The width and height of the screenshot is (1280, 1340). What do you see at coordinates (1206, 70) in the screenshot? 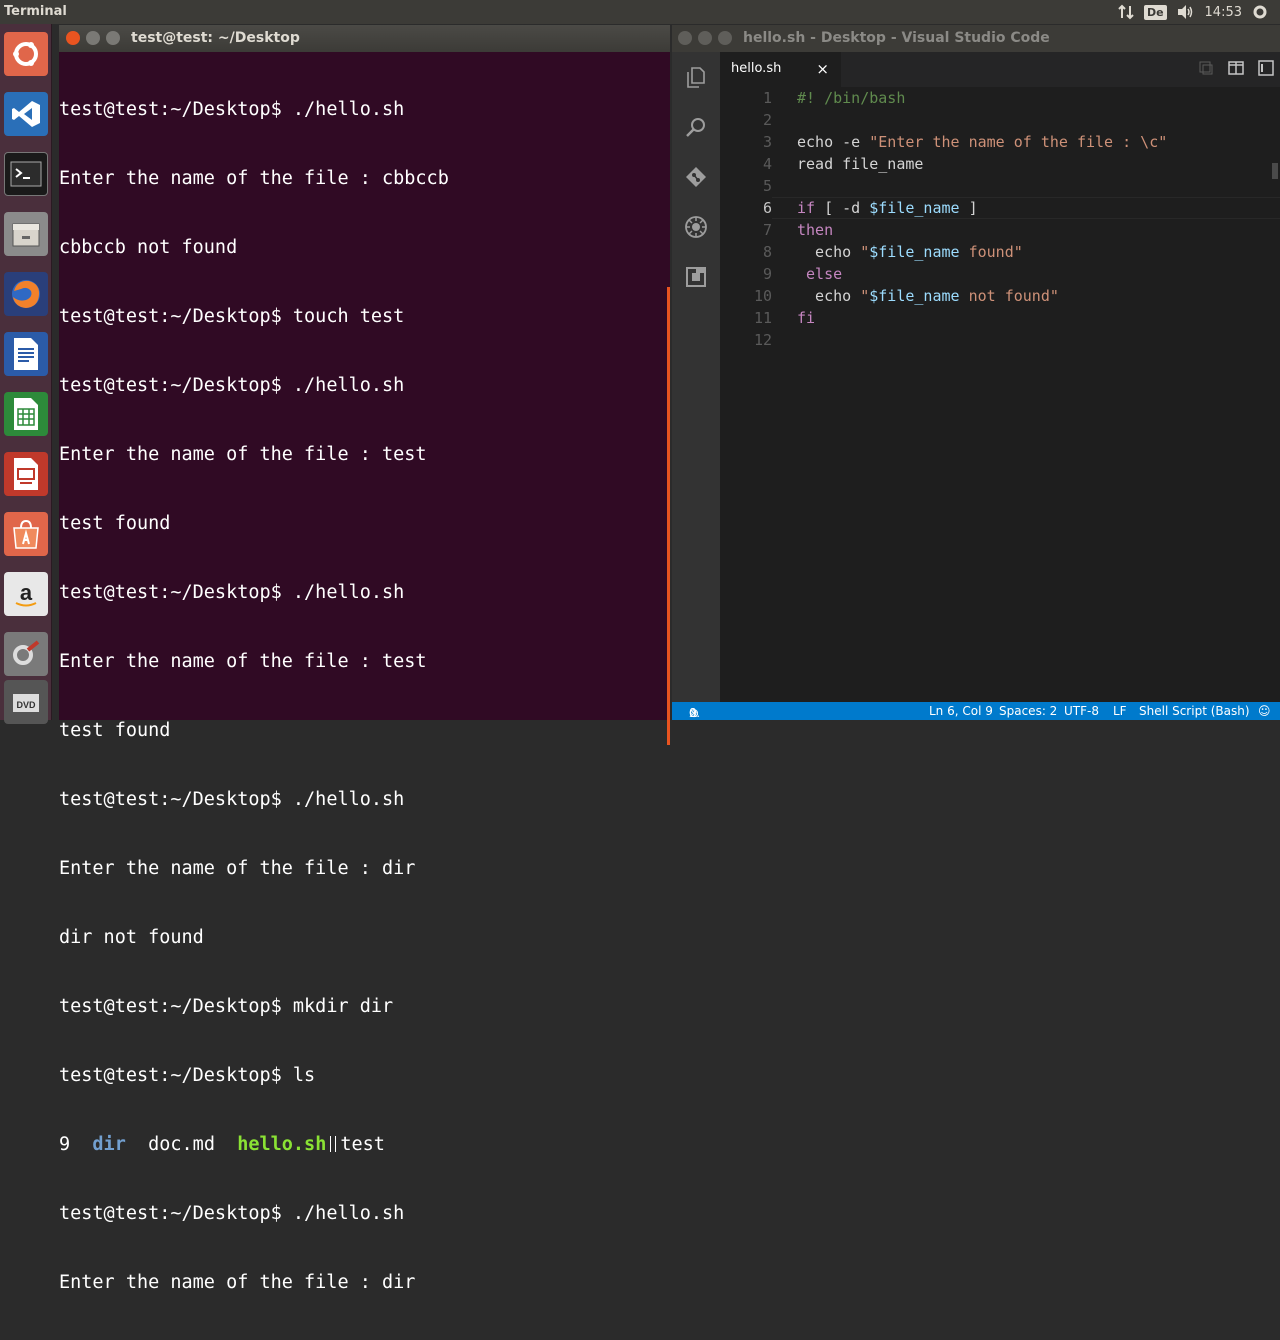
I see `open-changes-icon` at bounding box center [1206, 70].